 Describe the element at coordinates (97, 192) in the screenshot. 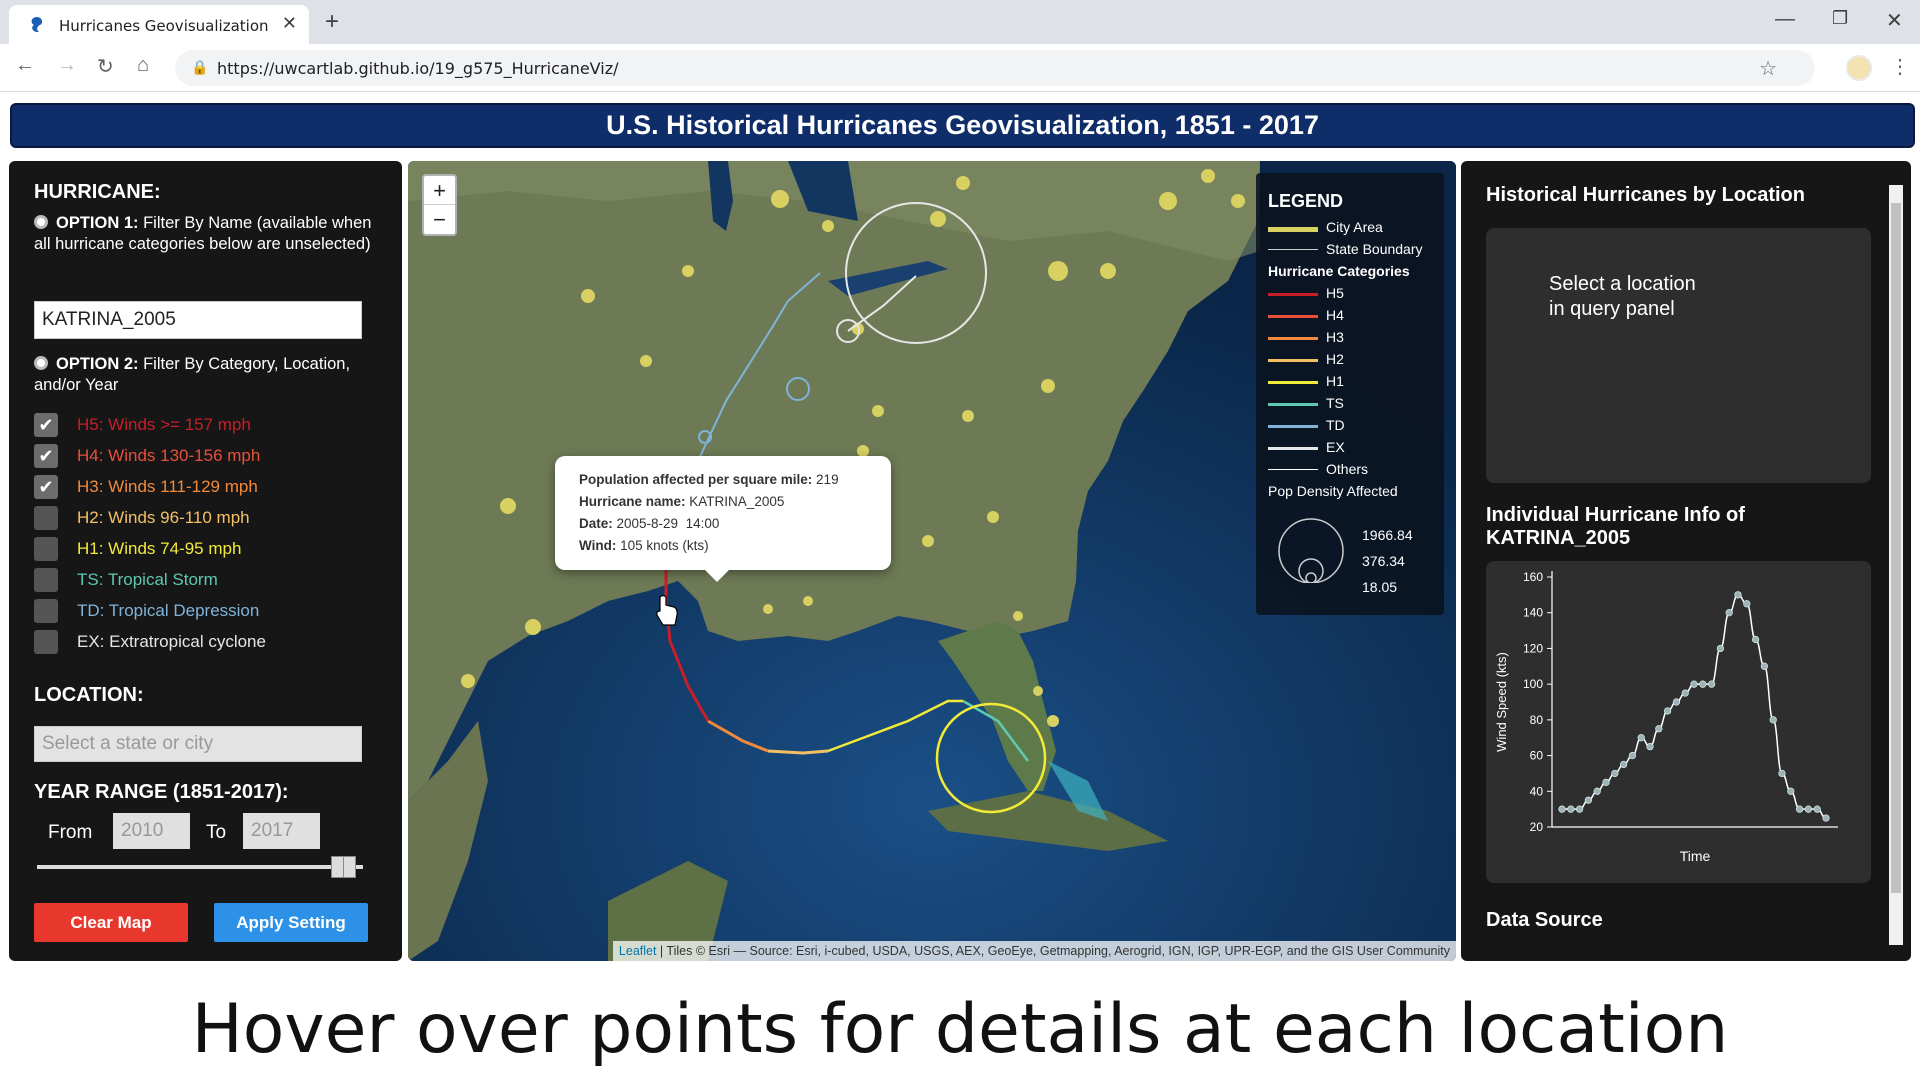

I see `hurricane-heading: HURRICANE:` at that location.